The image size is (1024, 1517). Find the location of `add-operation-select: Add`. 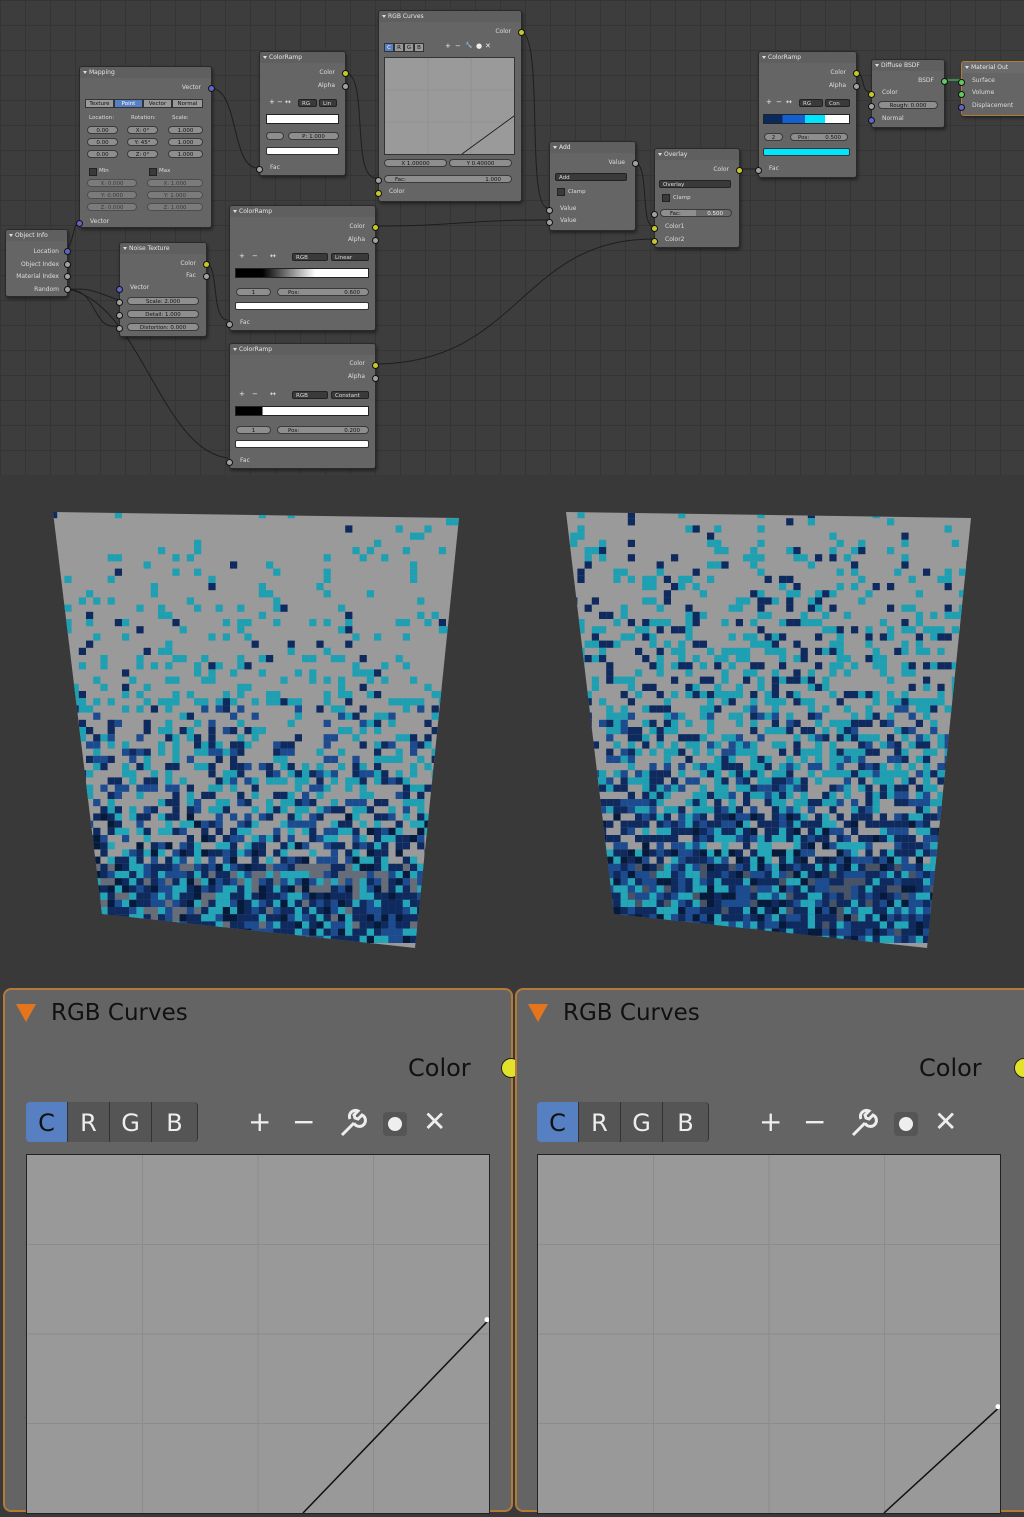

add-operation-select: Add is located at coordinates (591, 177).